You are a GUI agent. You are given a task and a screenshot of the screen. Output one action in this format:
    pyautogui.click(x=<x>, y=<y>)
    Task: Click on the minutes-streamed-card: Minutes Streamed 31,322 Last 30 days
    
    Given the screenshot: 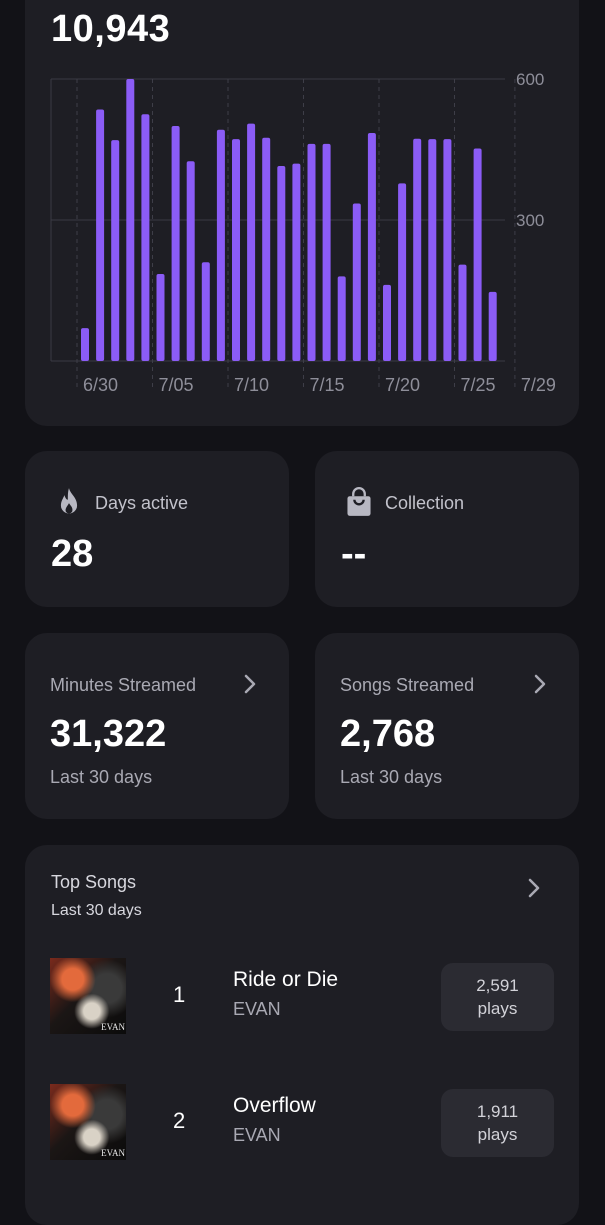 What is the action you would take?
    pyautogui.click(x=157, y=726)
    